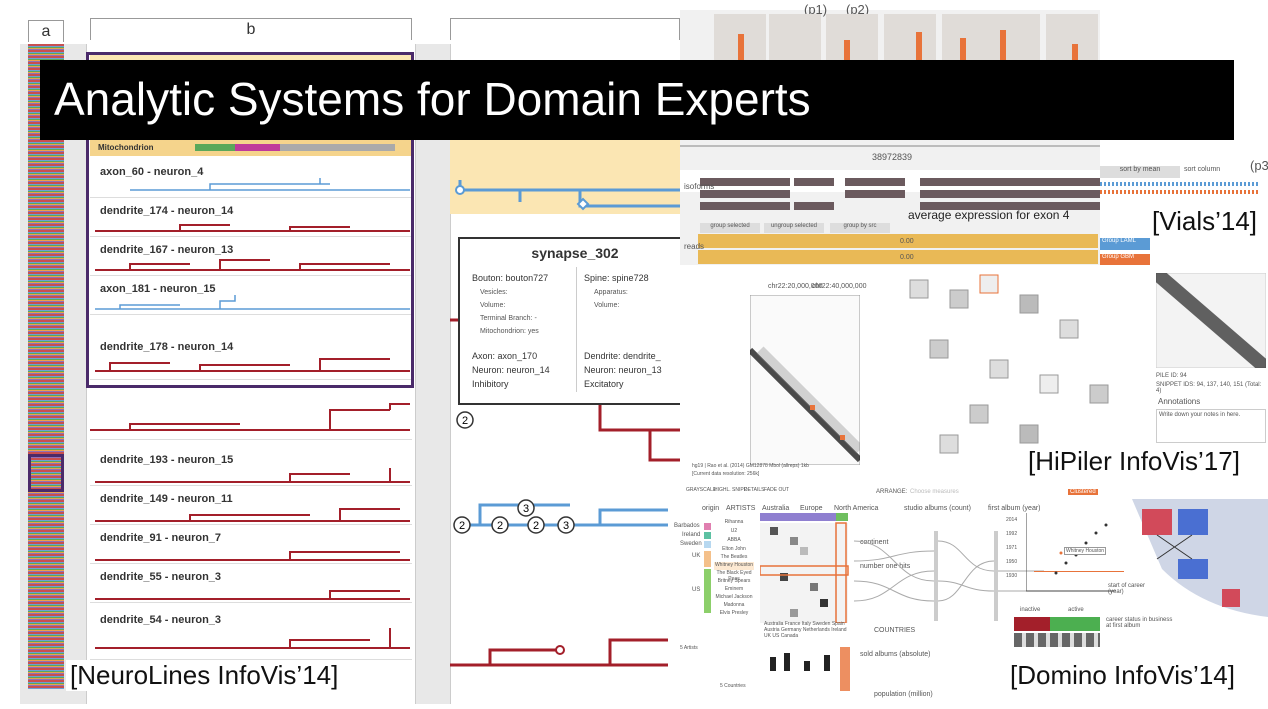 This screenshot has height=709, width=1268. Describe the element at coordinates (696, 590) in the screenshot. I see `origin-label: US` at that location.